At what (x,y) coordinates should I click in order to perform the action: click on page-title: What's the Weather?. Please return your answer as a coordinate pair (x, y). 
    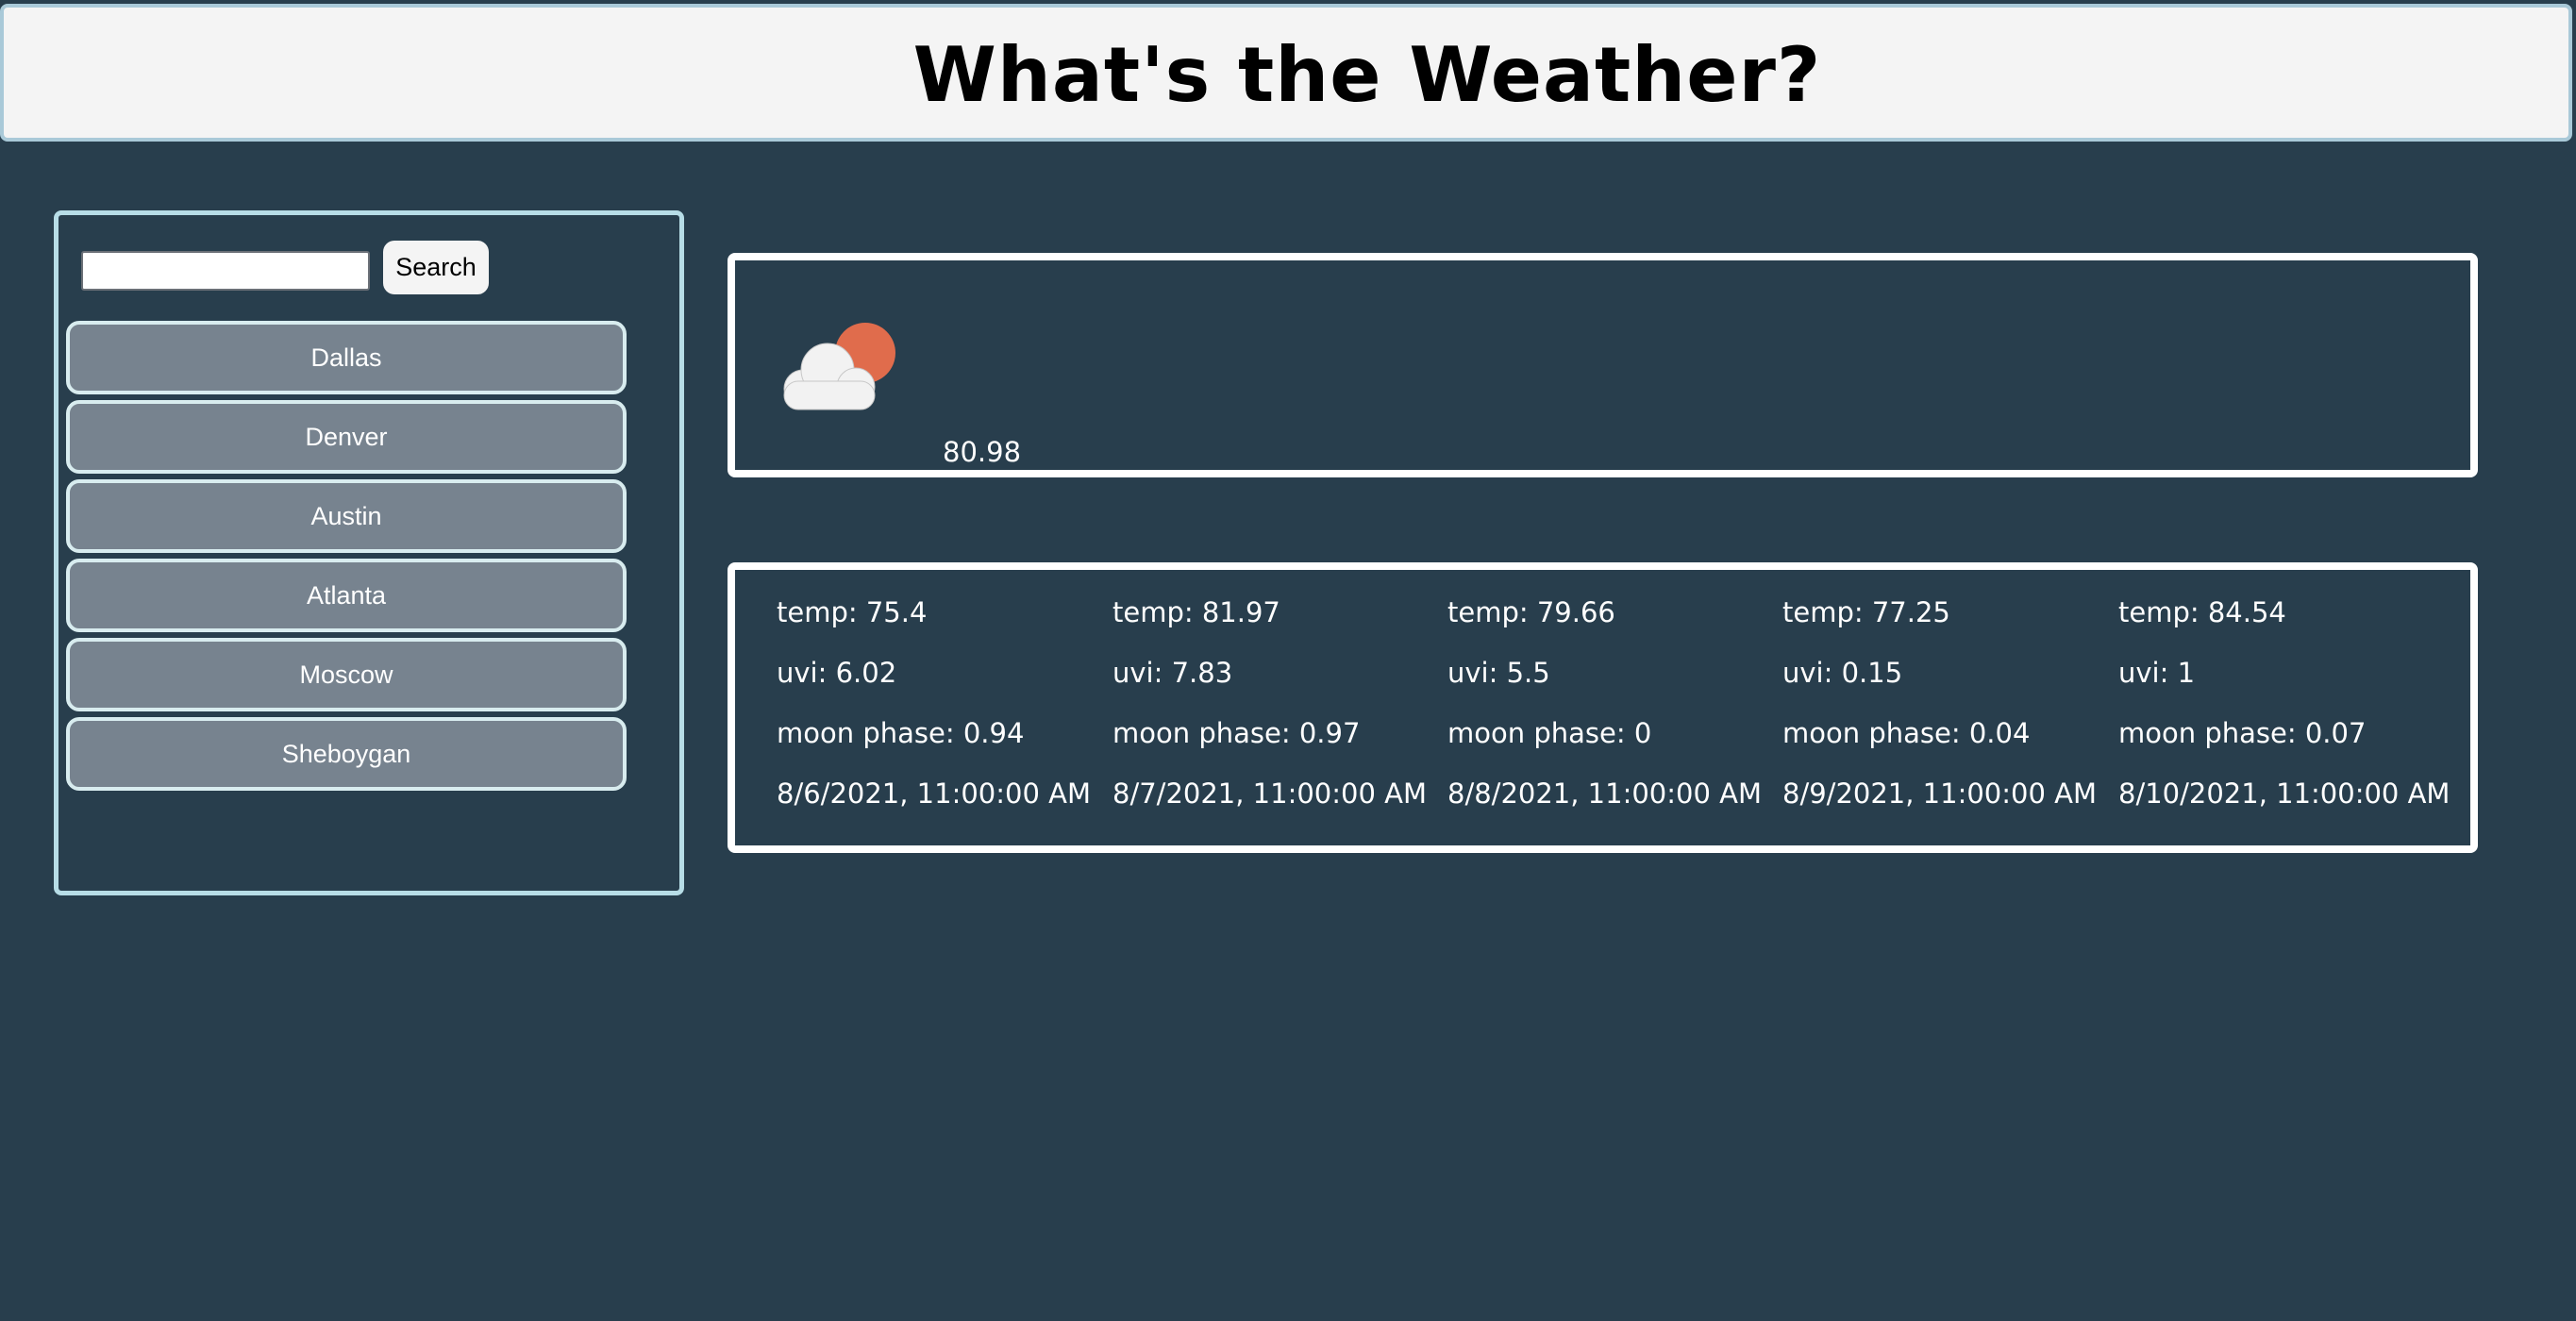
    Looking at the image, I should click on (1367, 75).